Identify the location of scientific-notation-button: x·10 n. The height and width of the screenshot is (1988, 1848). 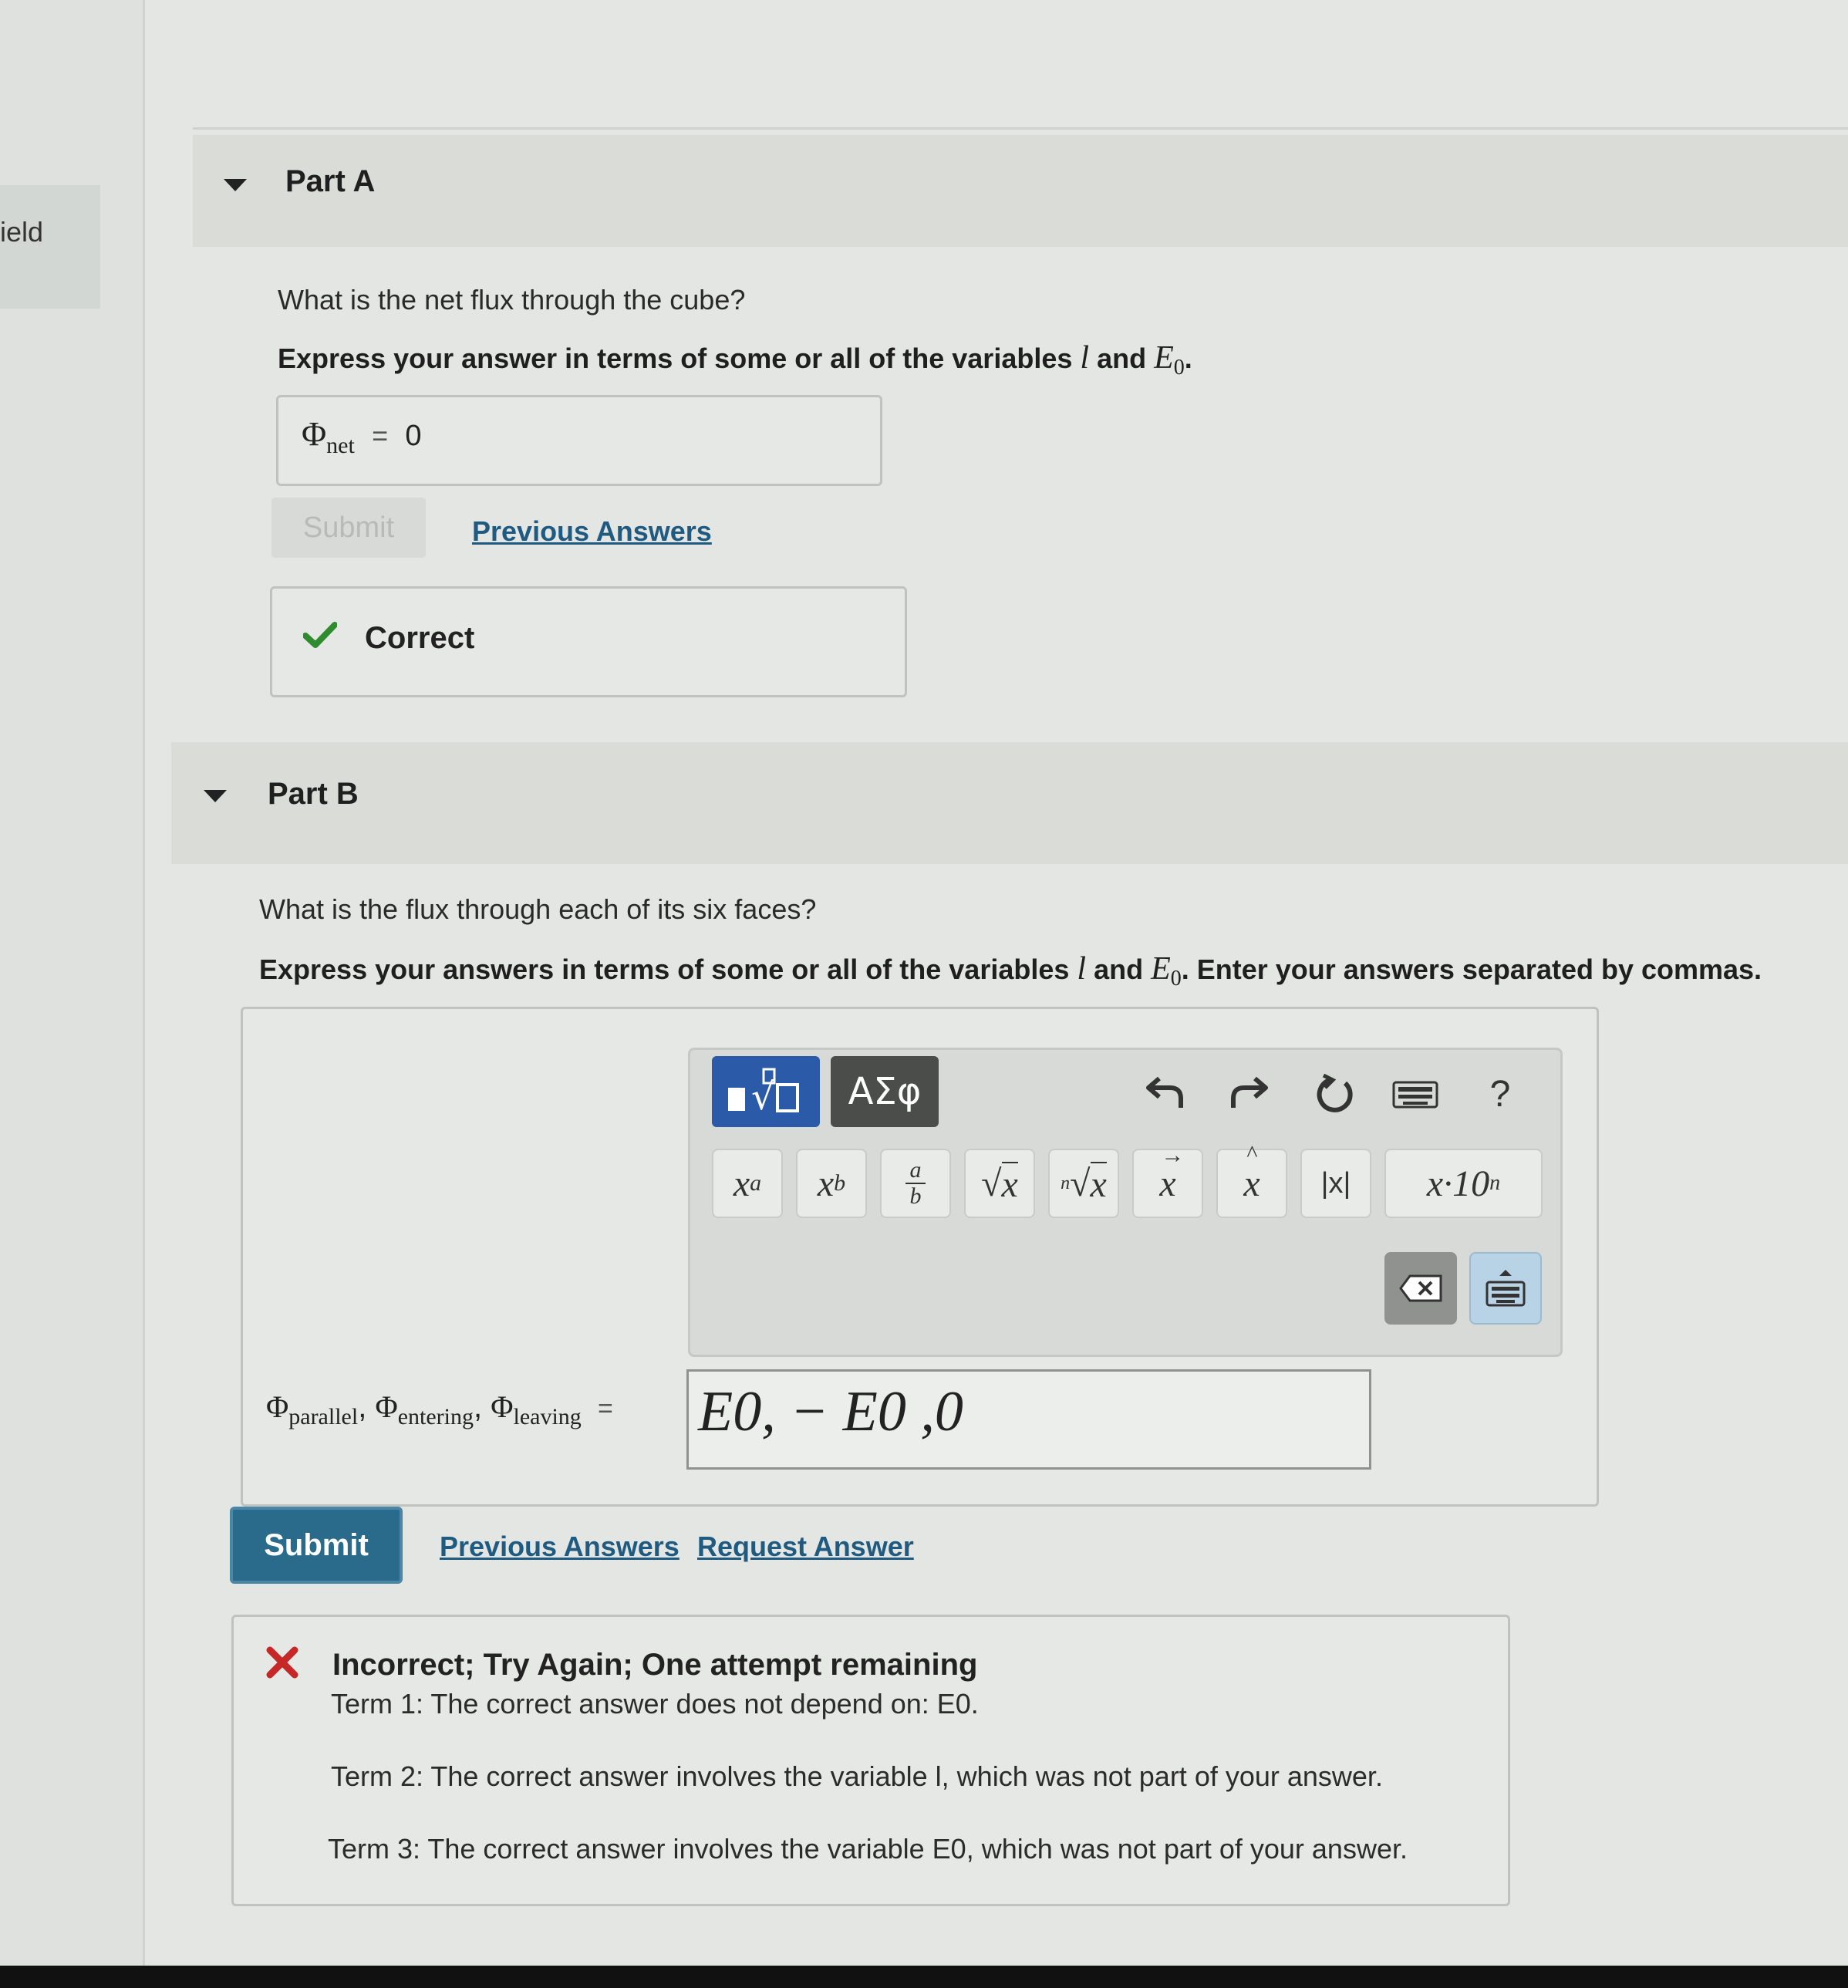
(1463, 1183).